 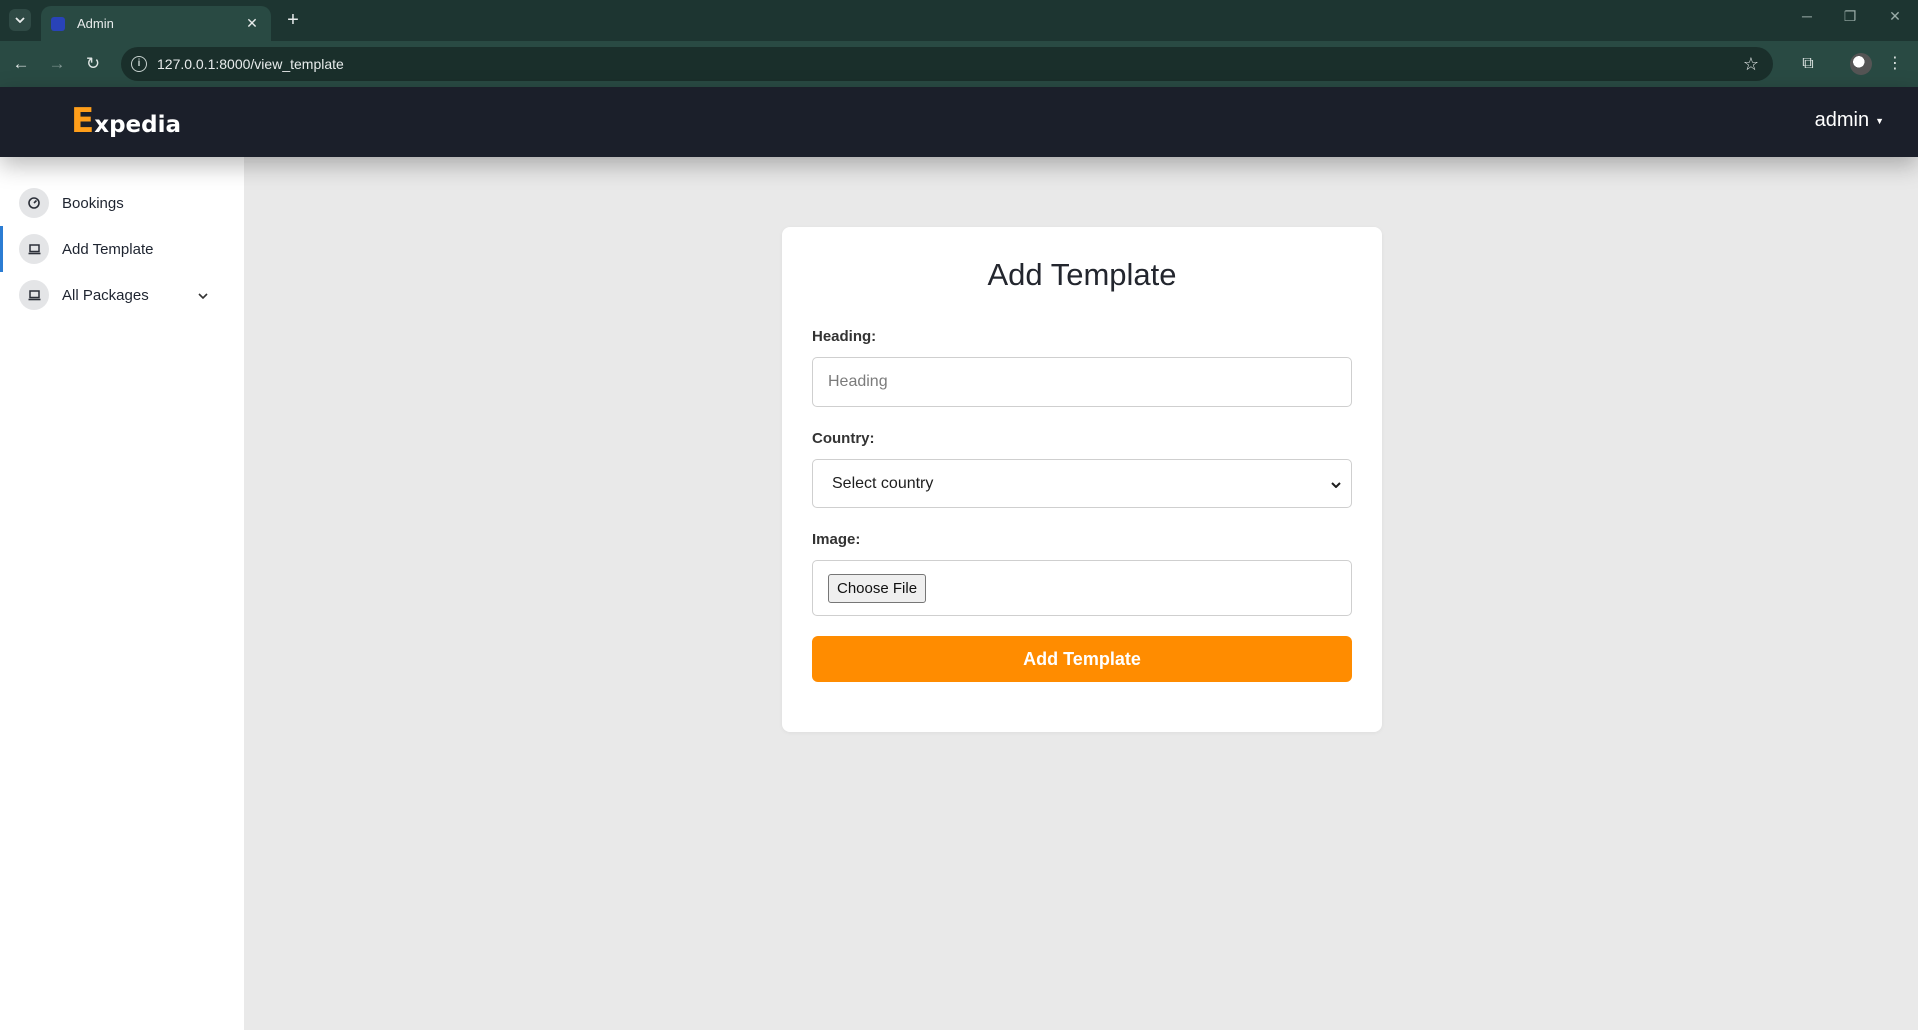 I want to click on app-header: Expedia admin ▼, so click(x=959, y=122).